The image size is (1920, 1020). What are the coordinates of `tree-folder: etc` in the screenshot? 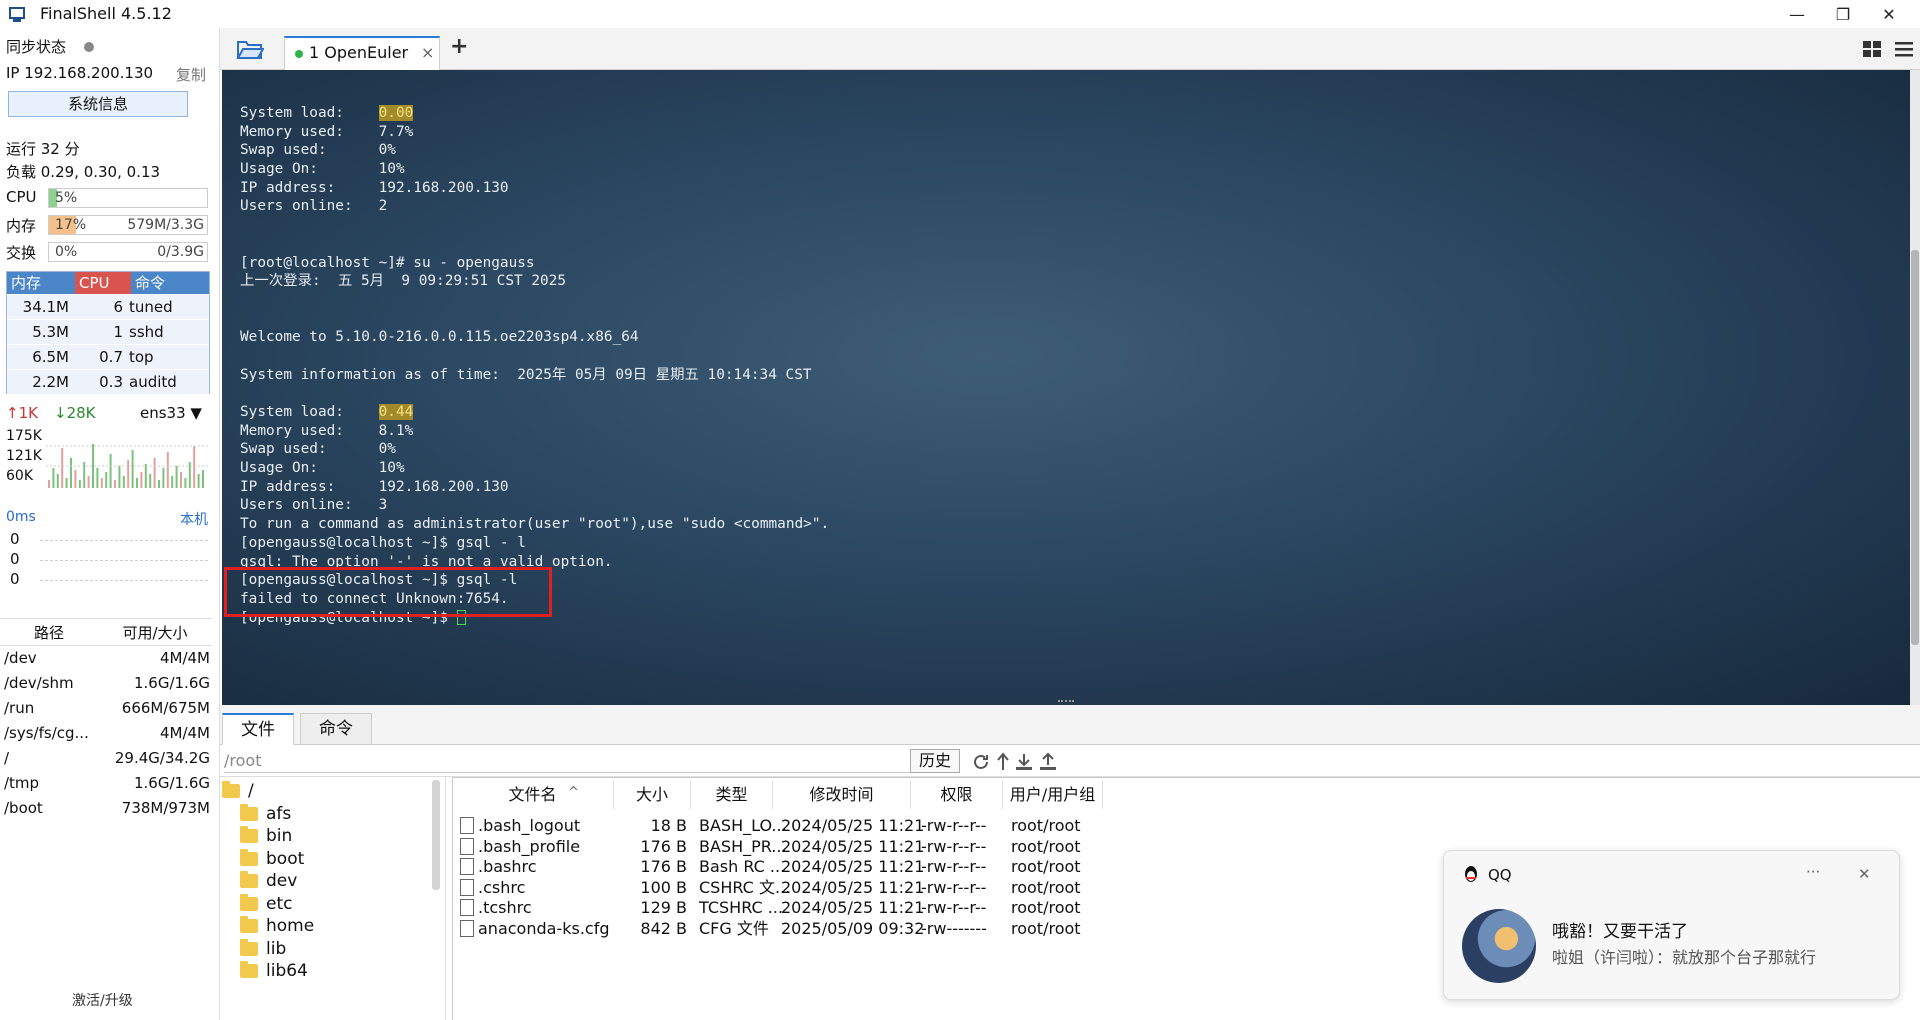 It's located at (266, 903).